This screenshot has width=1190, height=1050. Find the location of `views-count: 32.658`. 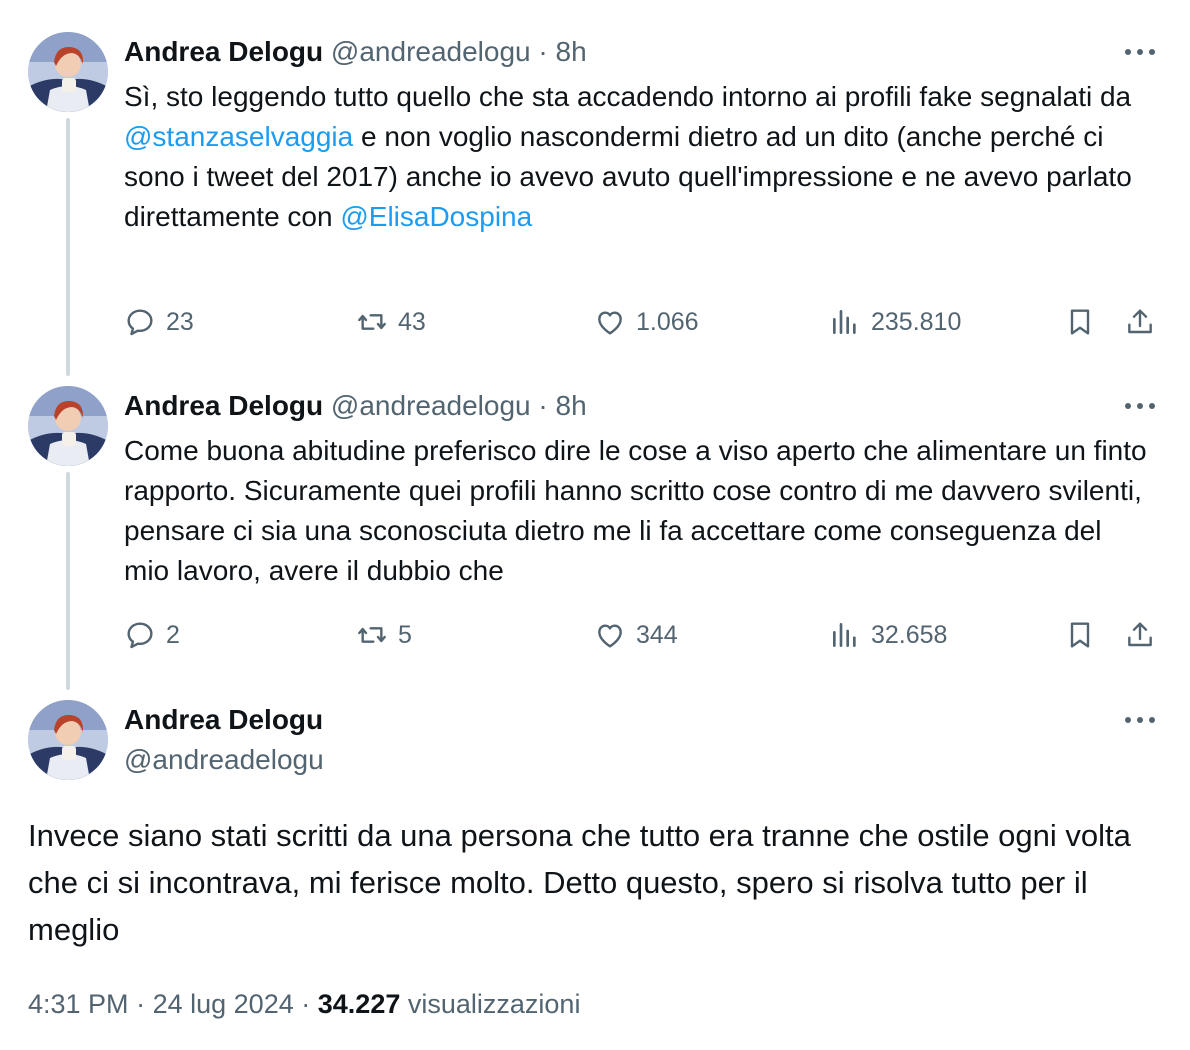

views-count: 32.658 is located at coordinates (909, 634).